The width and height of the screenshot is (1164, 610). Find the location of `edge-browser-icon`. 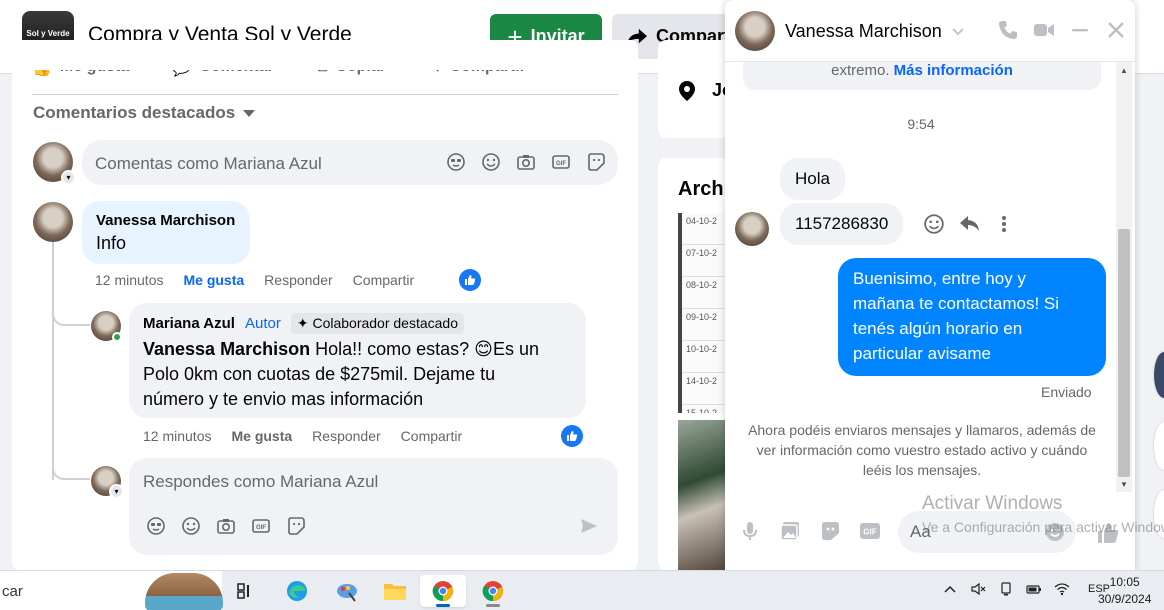

edge-browser-icon is located at coordinates (297, 591).